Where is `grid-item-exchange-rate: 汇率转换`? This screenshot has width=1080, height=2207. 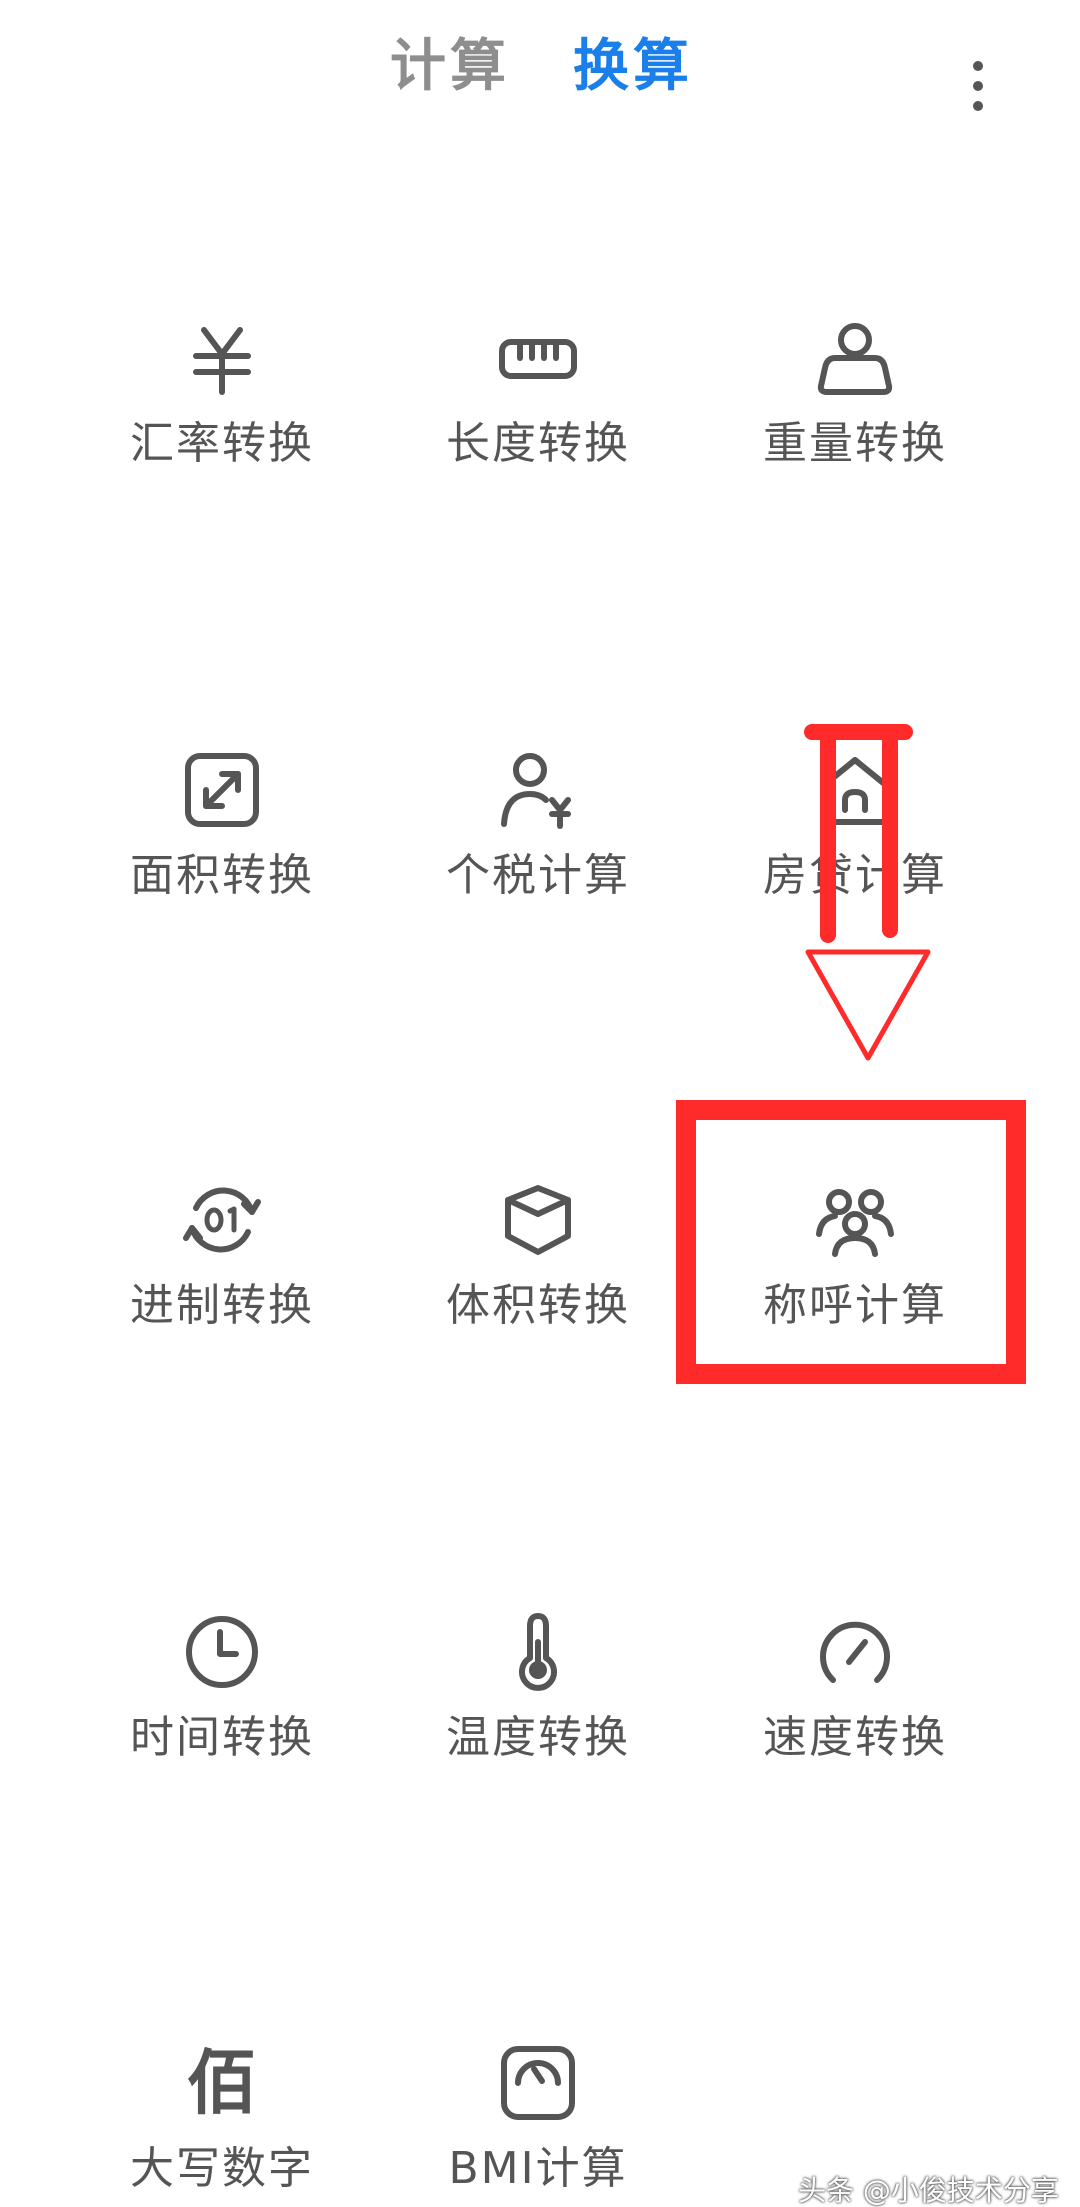
grid-item-exchange-rate: 汇率转换 is located at coordinates (217, 418).